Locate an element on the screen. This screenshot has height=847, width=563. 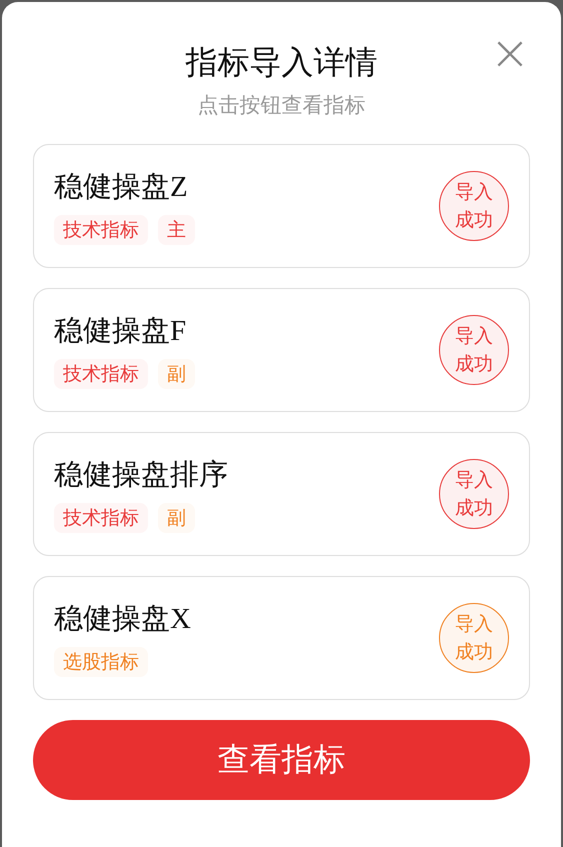
indicator-name: 稳健操盘X is located at coordinates (122, 619).